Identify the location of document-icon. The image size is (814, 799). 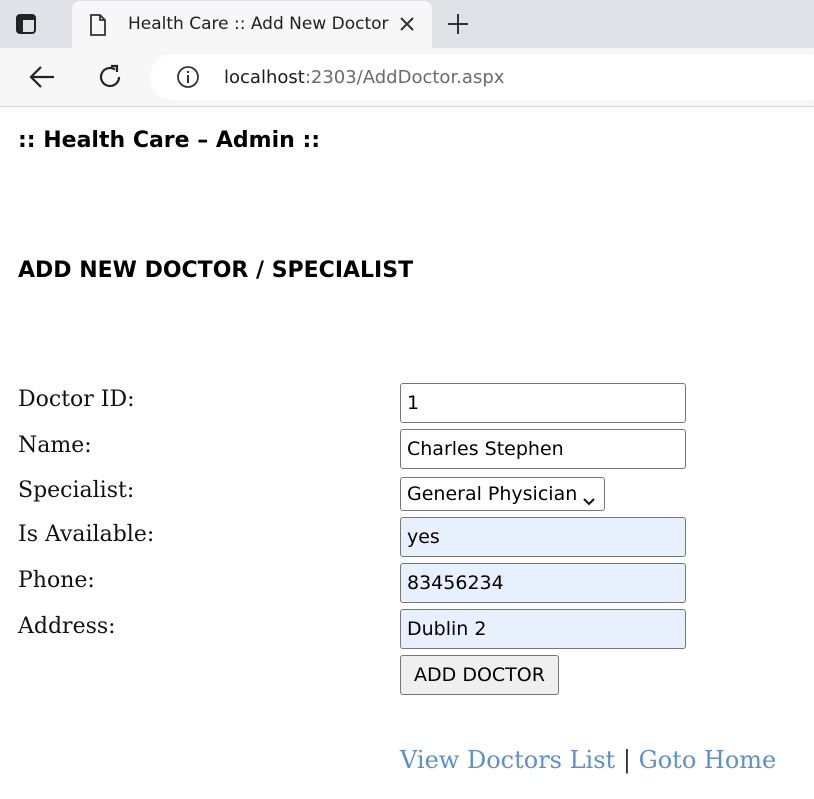
(98, 27).